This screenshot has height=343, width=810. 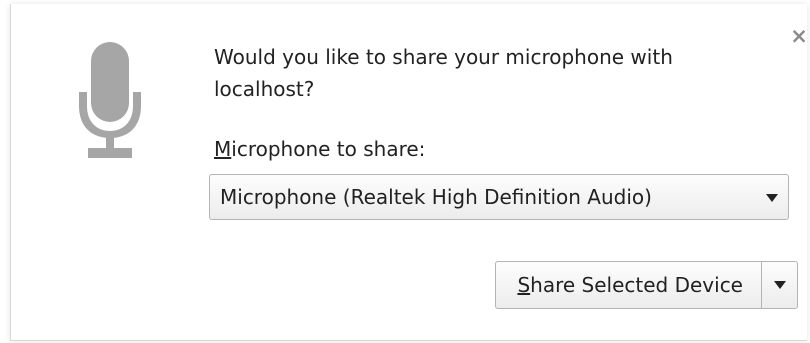 What do you see at coordinates (636, 285) in the screenshot?
I see `share-button-label-text: hare Selected Device` at bounding box center [636, 285].